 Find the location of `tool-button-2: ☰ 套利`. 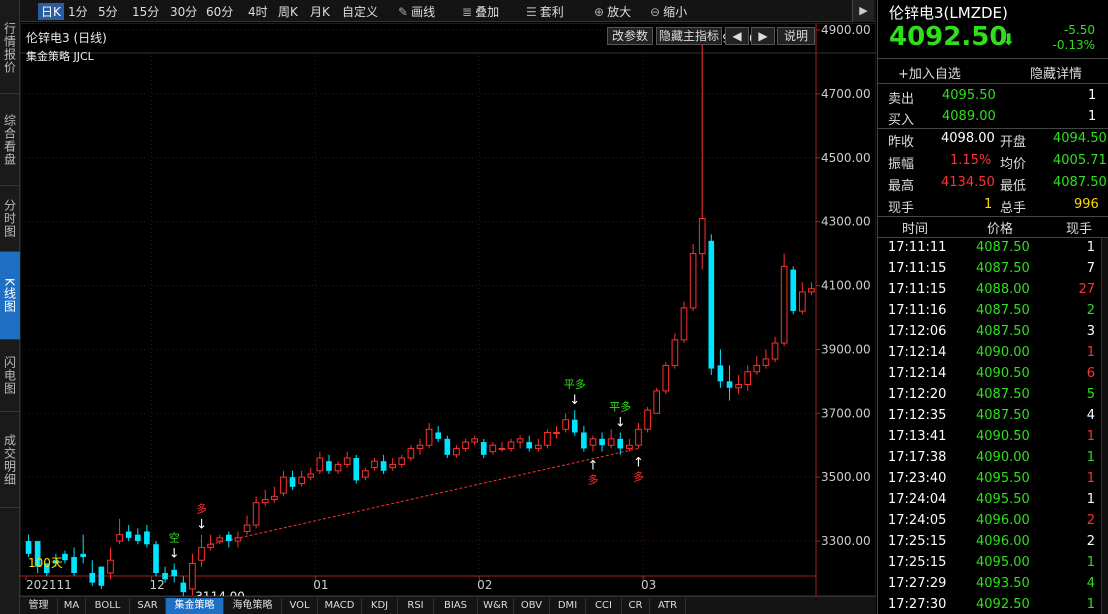

tool-button-2: ☰ 套利 is located at coordinates (545, 11).